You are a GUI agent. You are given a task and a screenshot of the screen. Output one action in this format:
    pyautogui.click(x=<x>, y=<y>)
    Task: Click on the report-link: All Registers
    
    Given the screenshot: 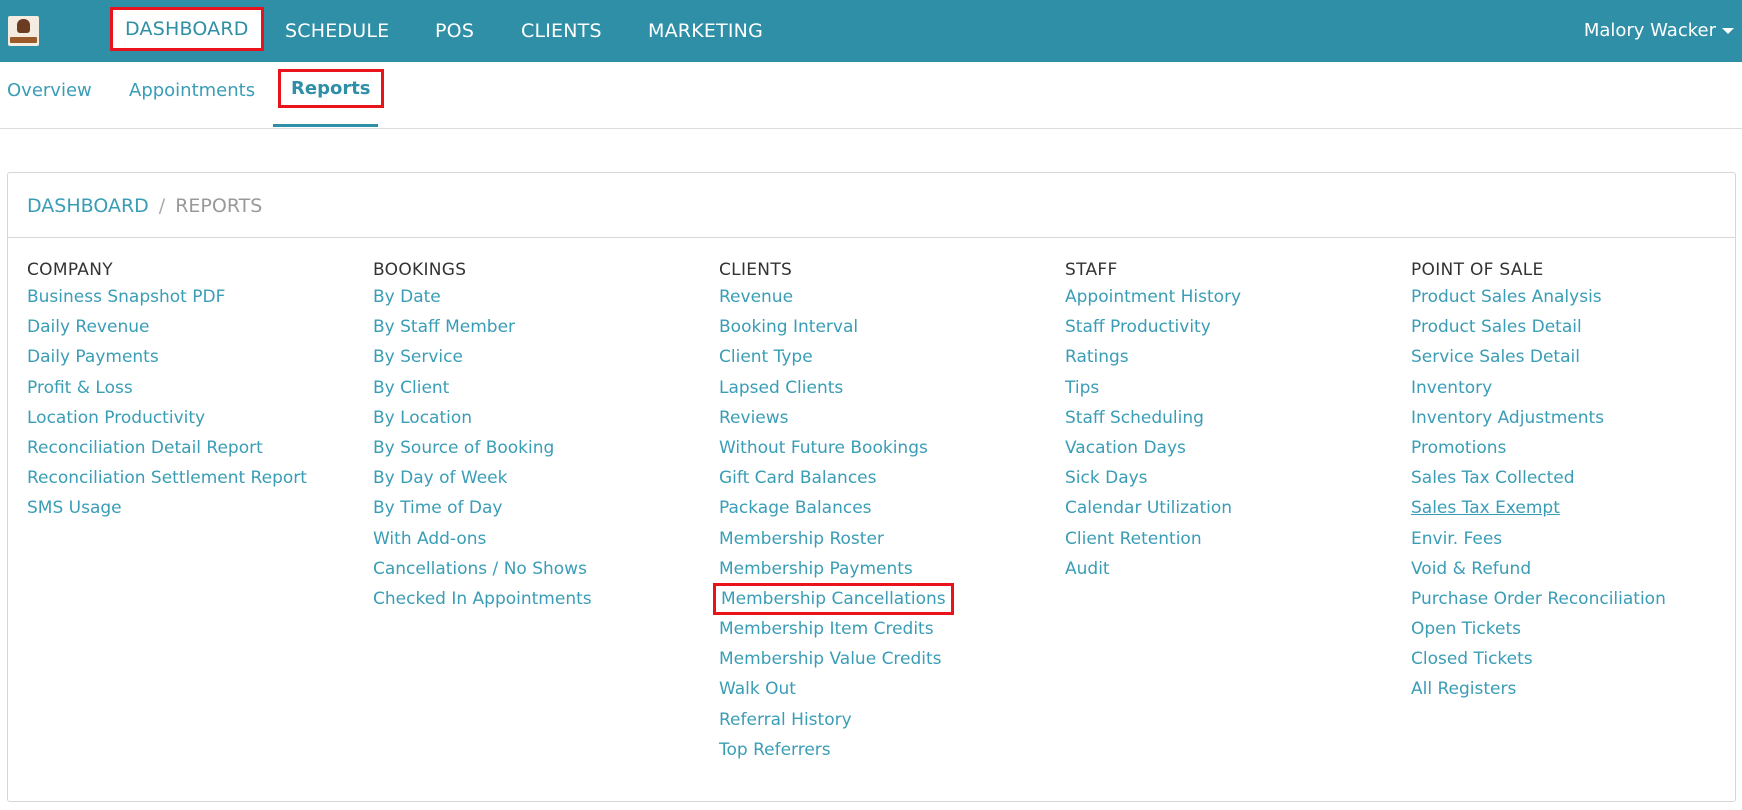 What is the action you would take?
    pyautogui.click(x=1576, y=689)
    